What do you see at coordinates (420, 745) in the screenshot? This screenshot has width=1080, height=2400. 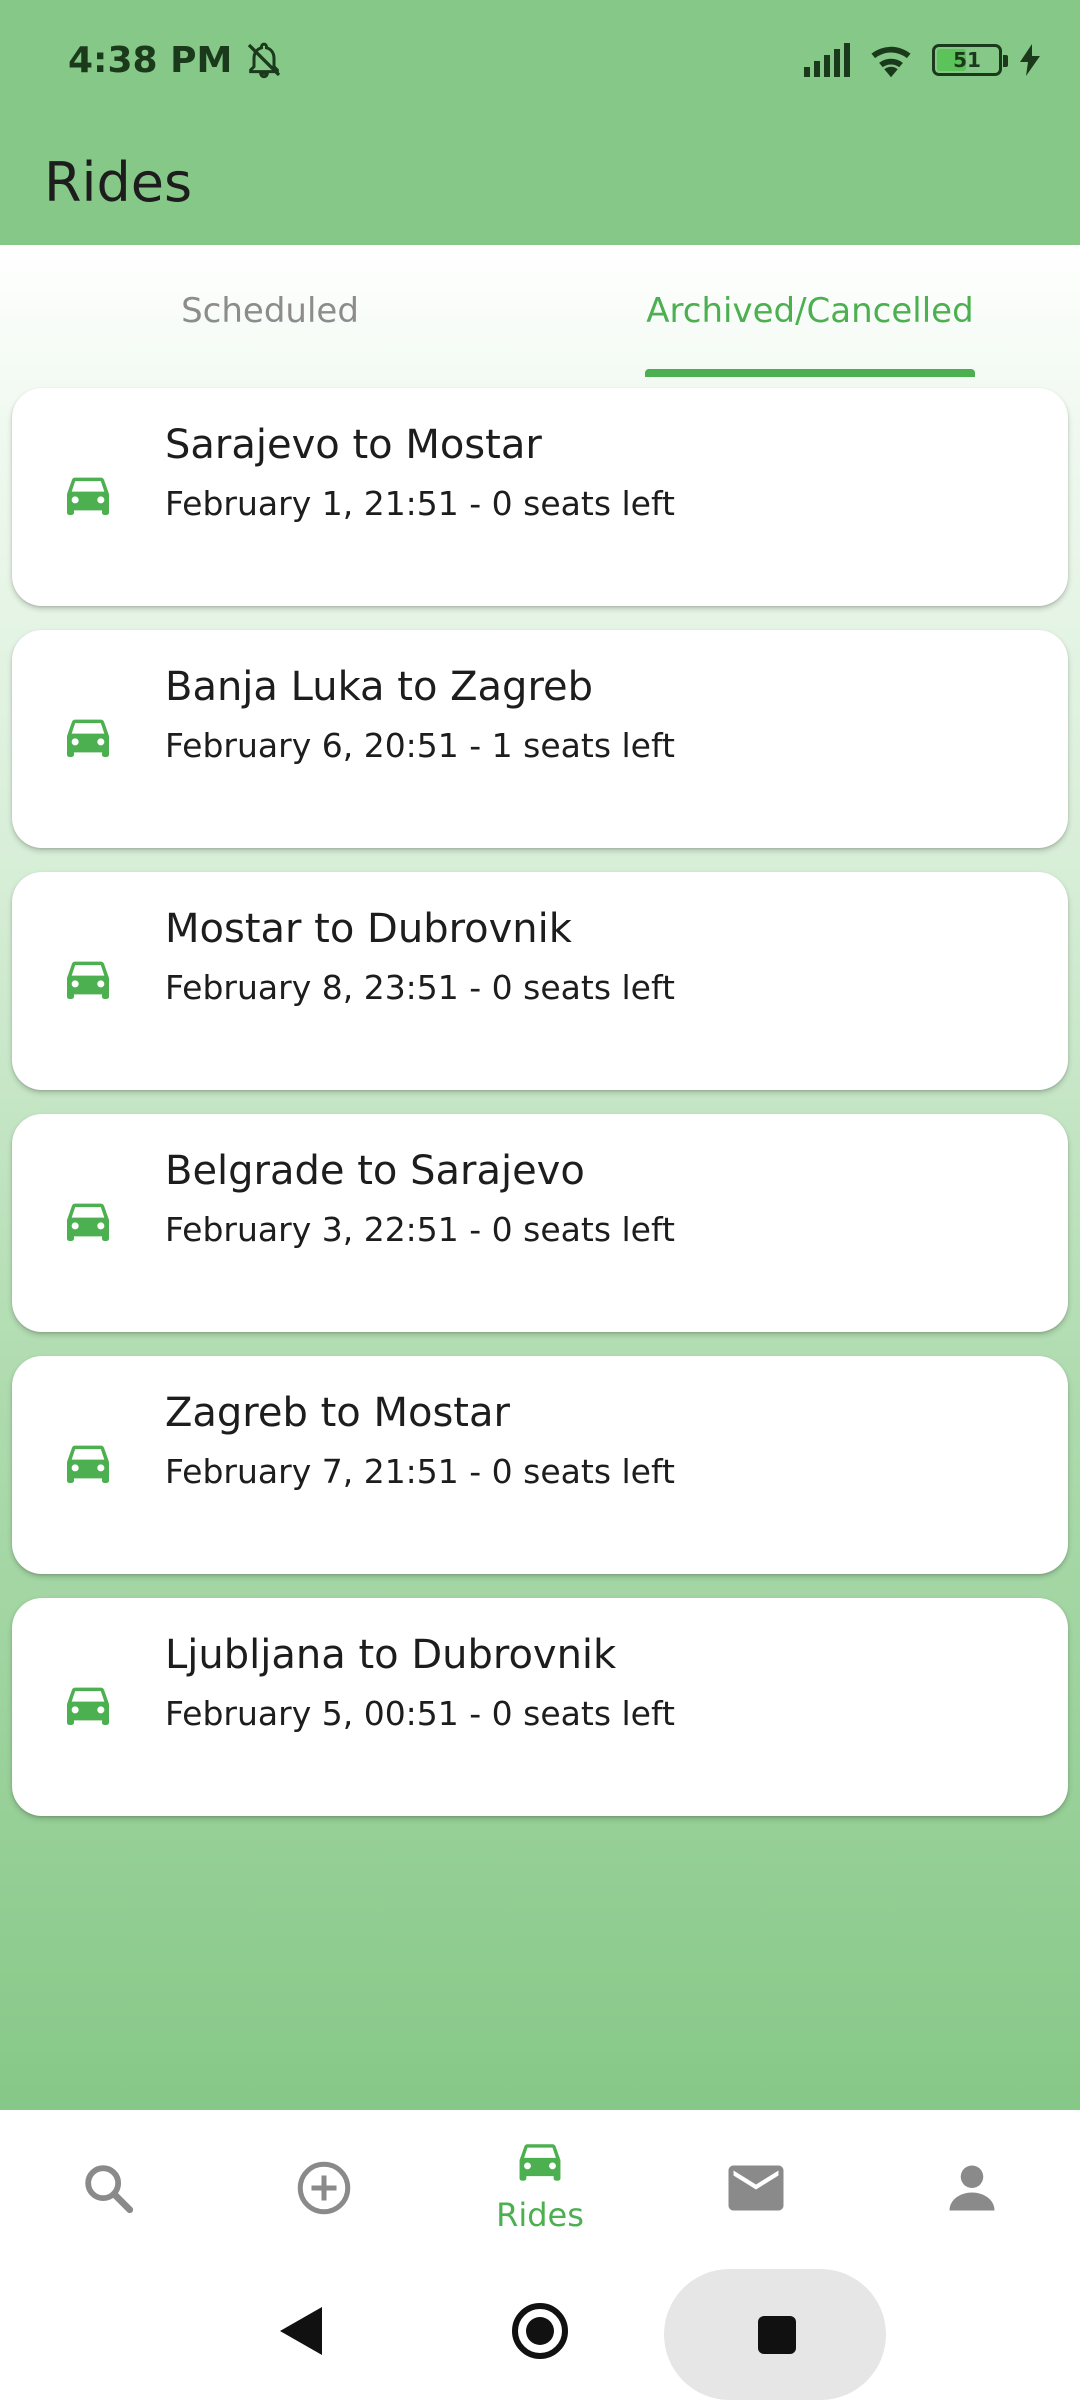 I see `ride-details: February 6, 20:51 - 1 seats left` at bounding box center [420, 745].